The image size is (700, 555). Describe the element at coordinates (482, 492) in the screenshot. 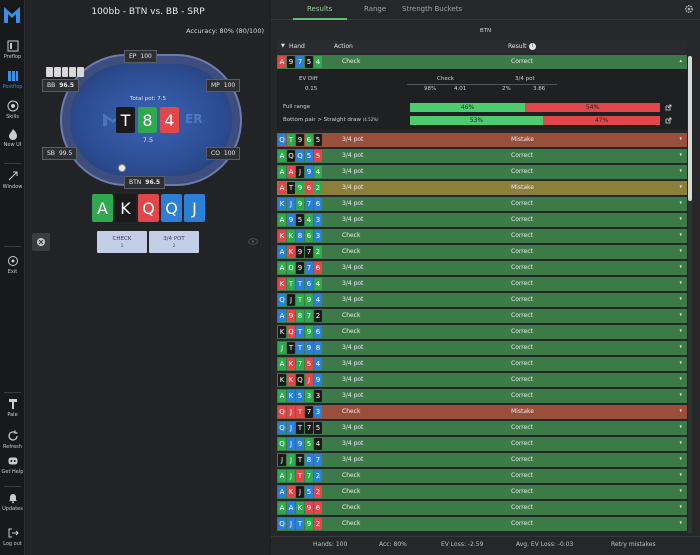

I see `result-row: A K J 5 2 Check Correct ▾` at that location.